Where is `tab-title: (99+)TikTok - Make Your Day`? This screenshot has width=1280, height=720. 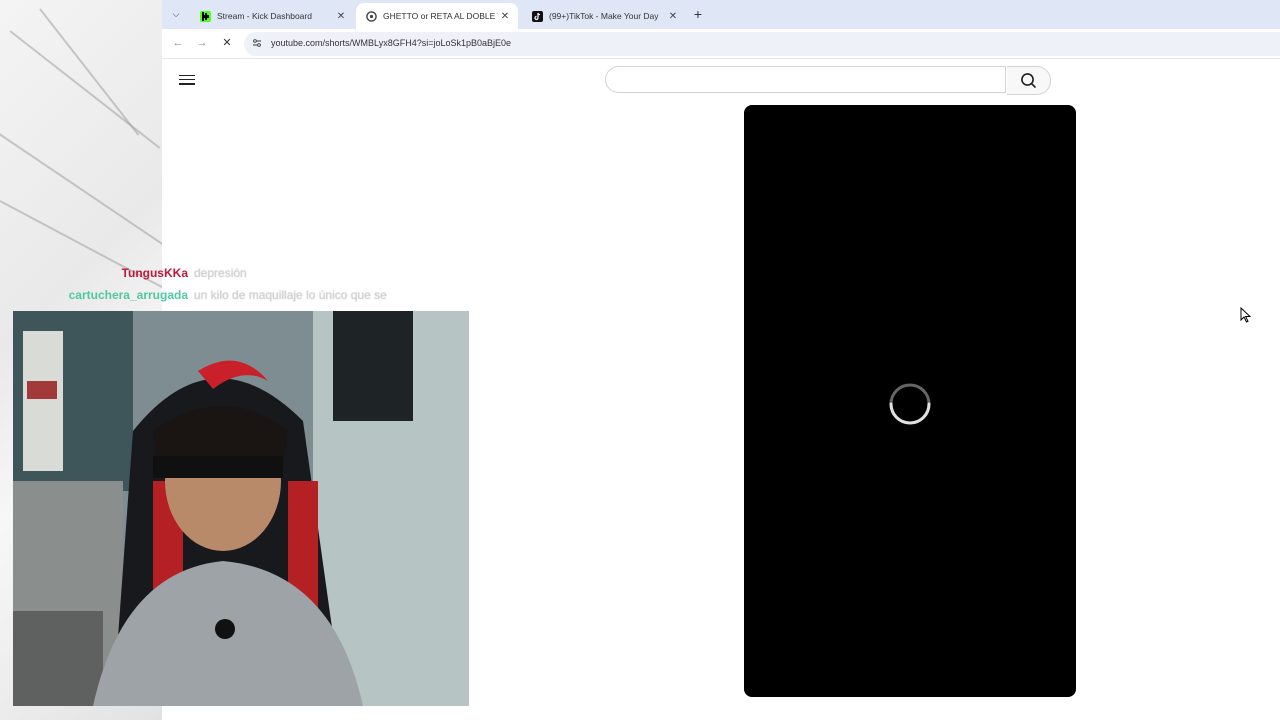
tab-title: (99+)TikTok - Make Your Day is located at coordinates (604, 16).